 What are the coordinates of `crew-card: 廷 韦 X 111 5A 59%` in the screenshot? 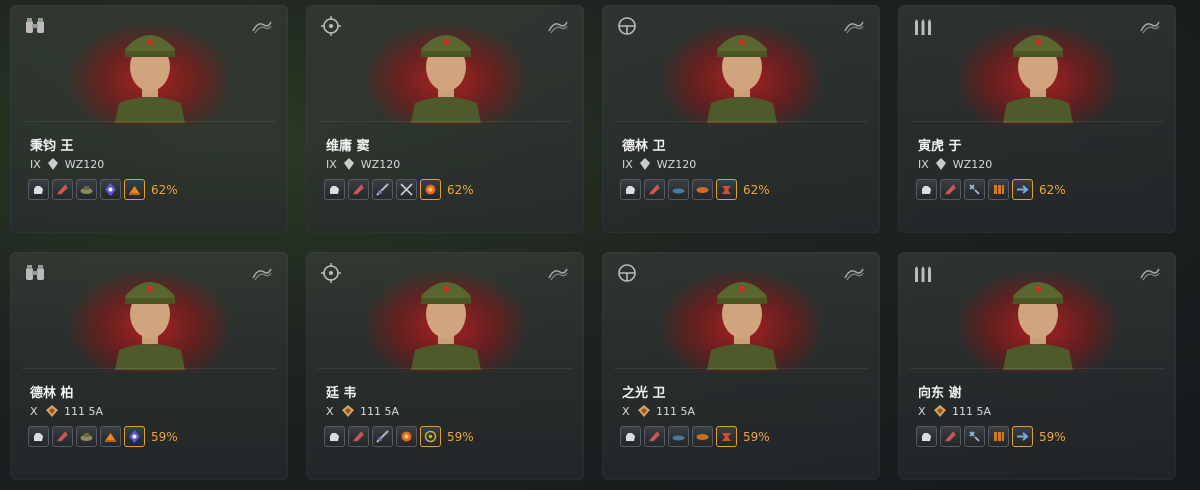 It's located at (445, 366).